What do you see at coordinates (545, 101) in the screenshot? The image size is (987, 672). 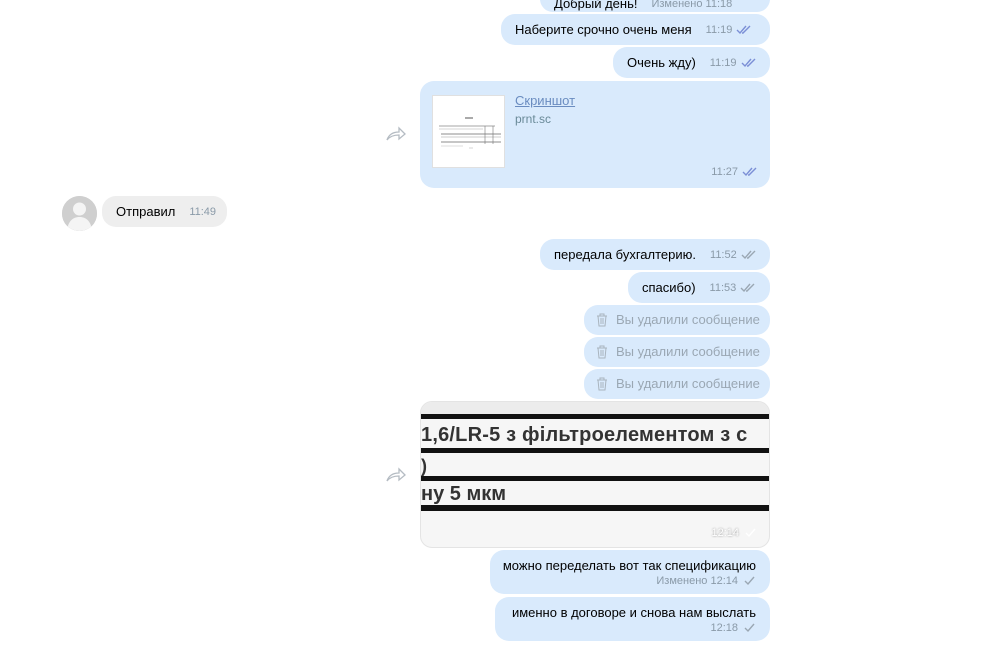 I see `link-title: Скриншот` at bounding box center [545, 101].